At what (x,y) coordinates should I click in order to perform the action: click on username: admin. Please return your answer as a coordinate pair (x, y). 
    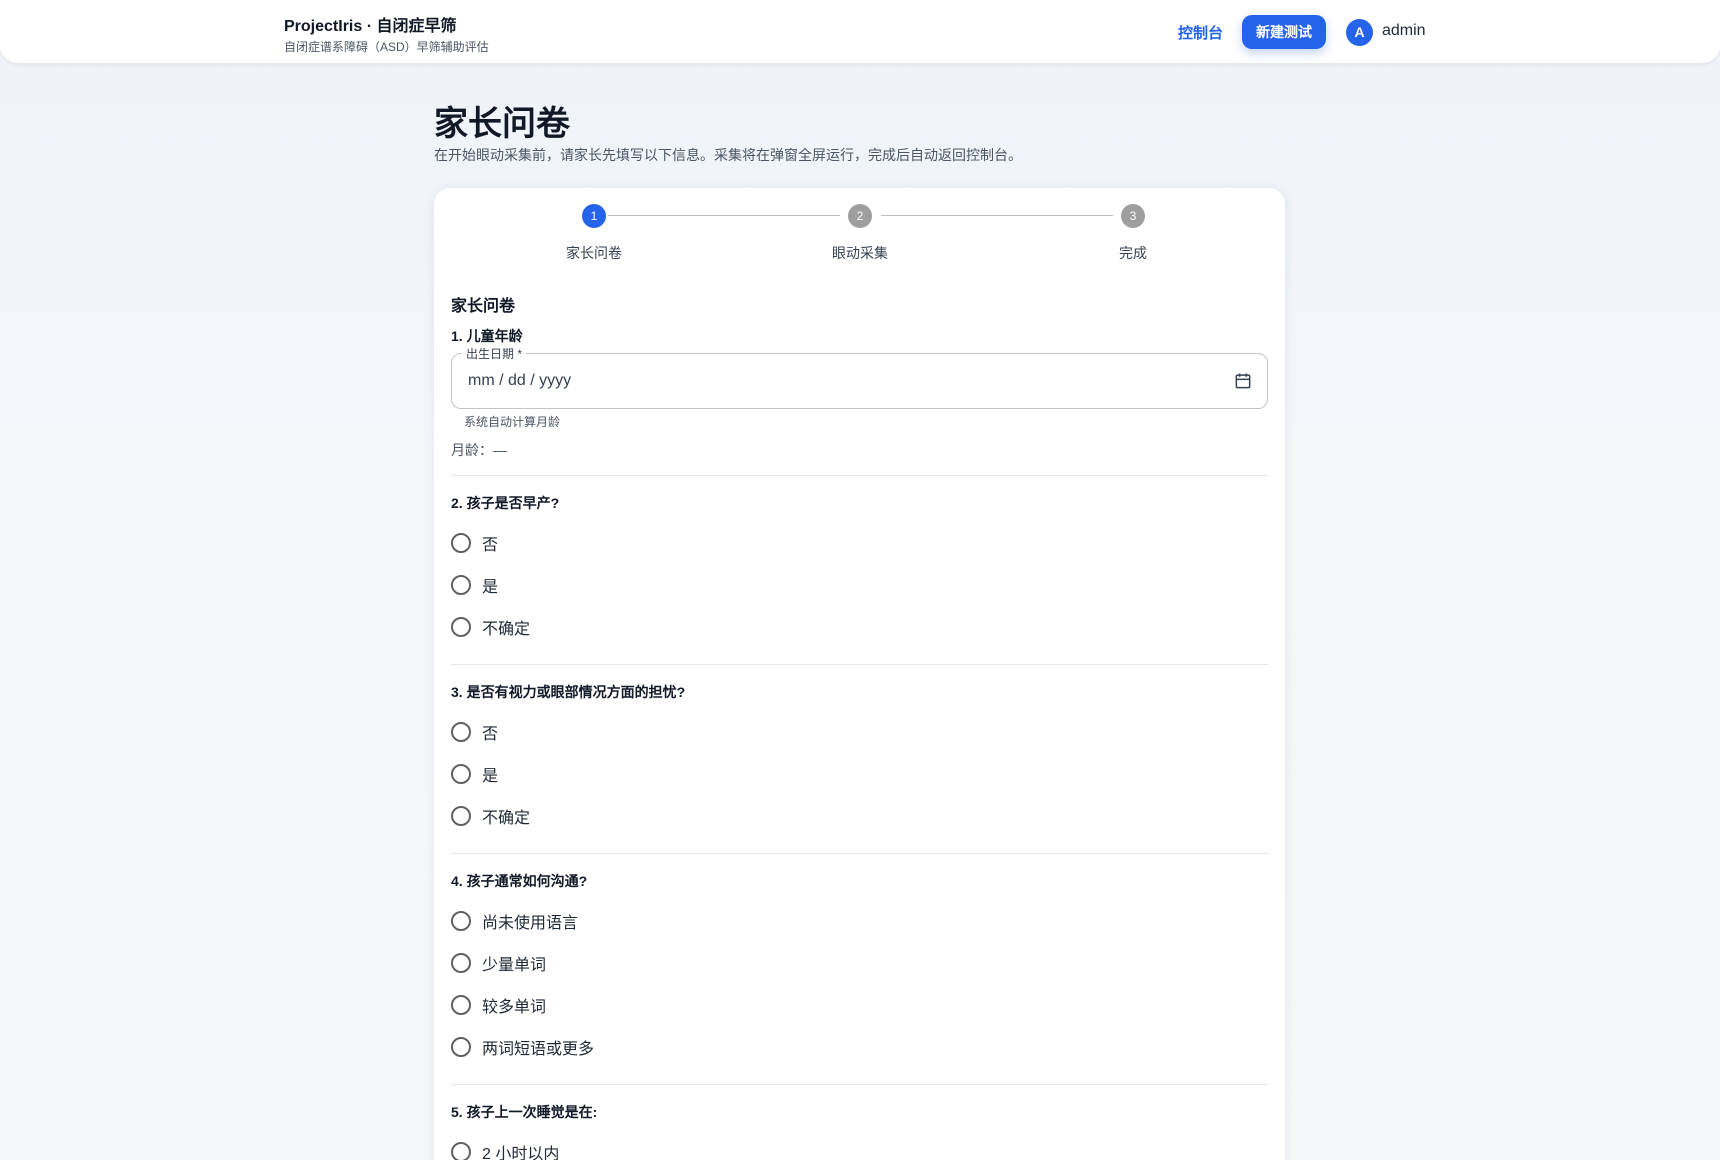
    Looking at the image, I should click on (1404, 31).